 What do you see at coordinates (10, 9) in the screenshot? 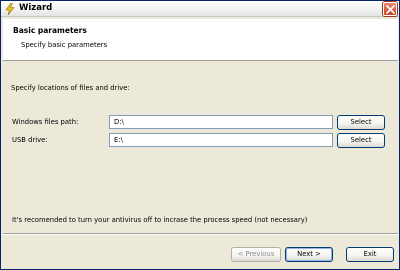
I see `lightning-icon` at bounding box center [10, 9].